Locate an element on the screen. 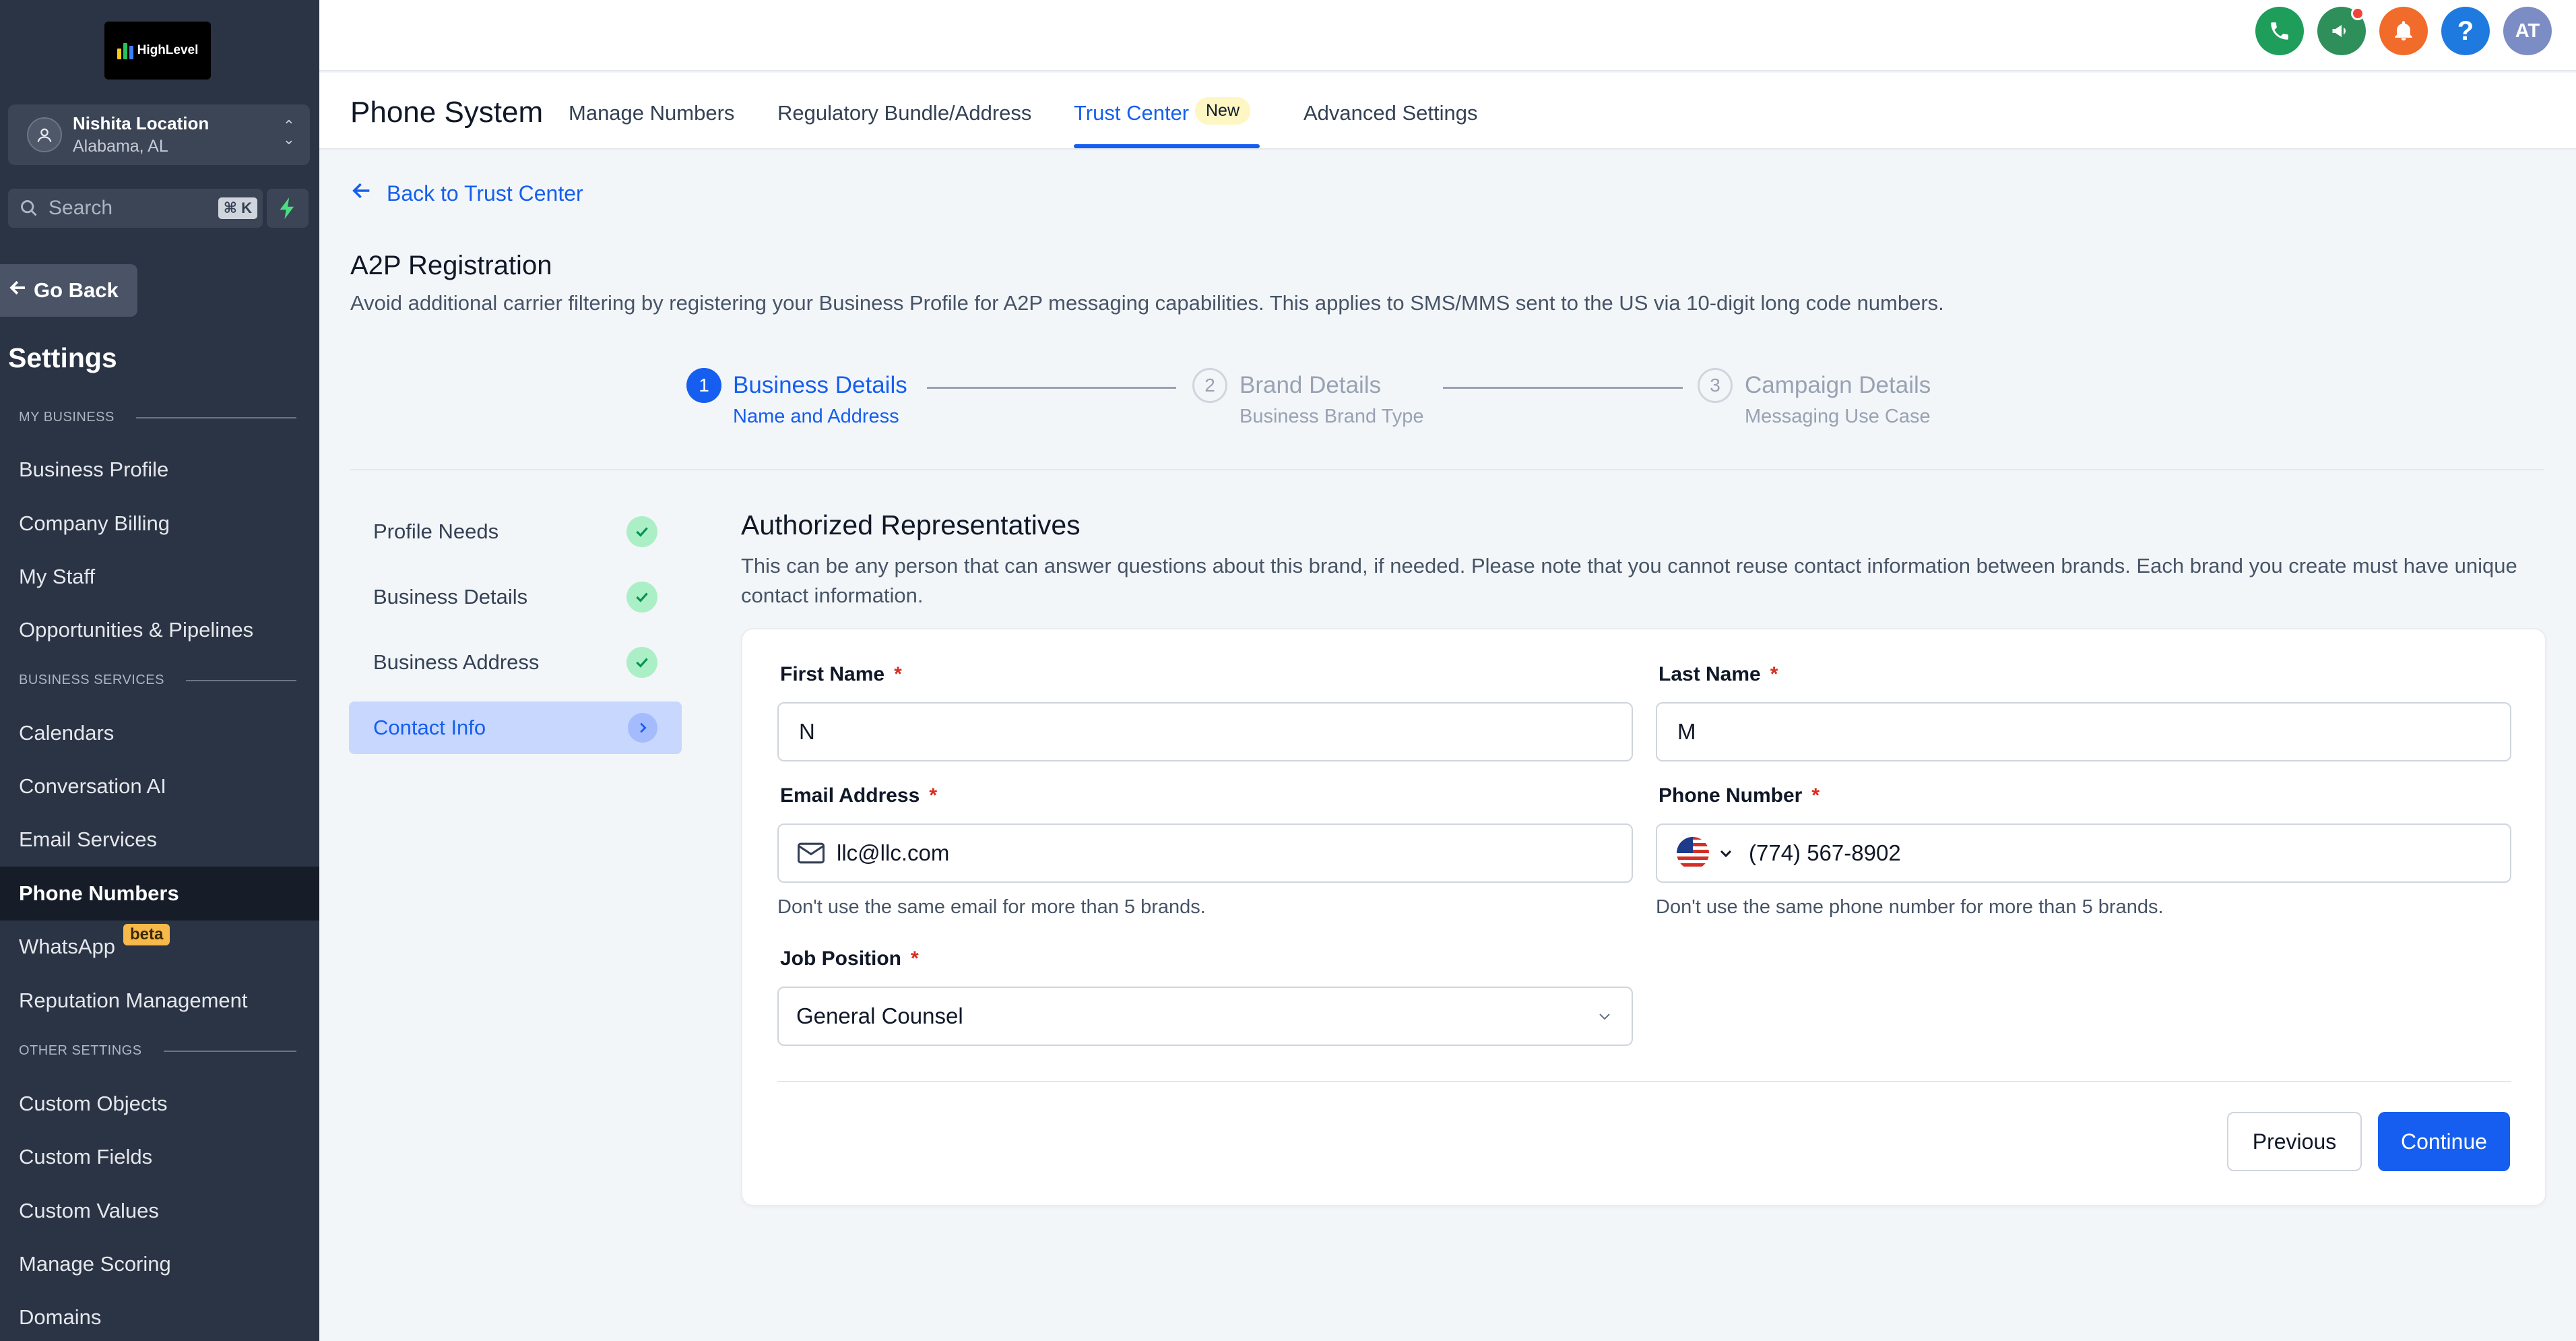 The width and height of the screenshot is (2576, 1341). tab-advanced-settings: Advanced Settings is located at coordinates (1391, 113).